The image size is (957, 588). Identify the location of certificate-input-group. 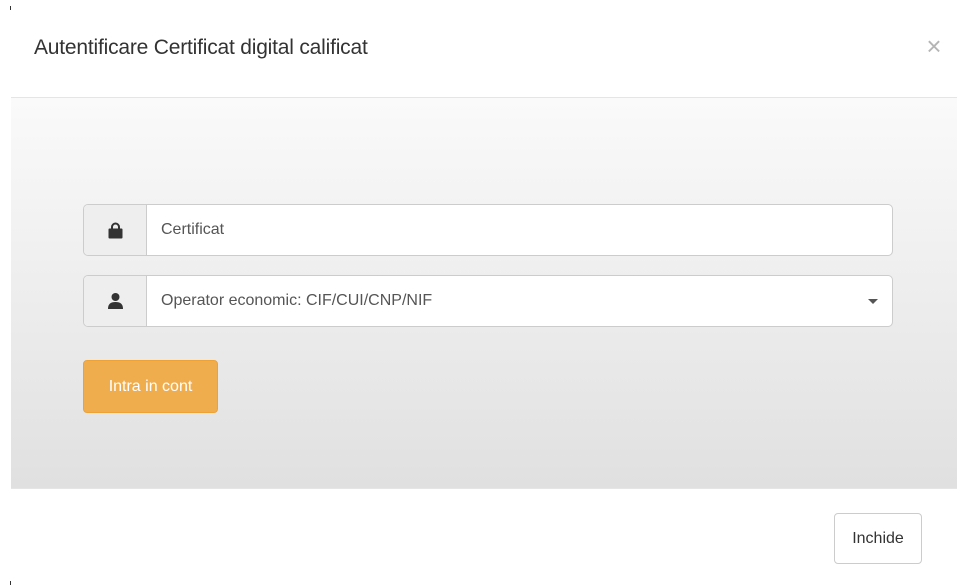
(488, 230).